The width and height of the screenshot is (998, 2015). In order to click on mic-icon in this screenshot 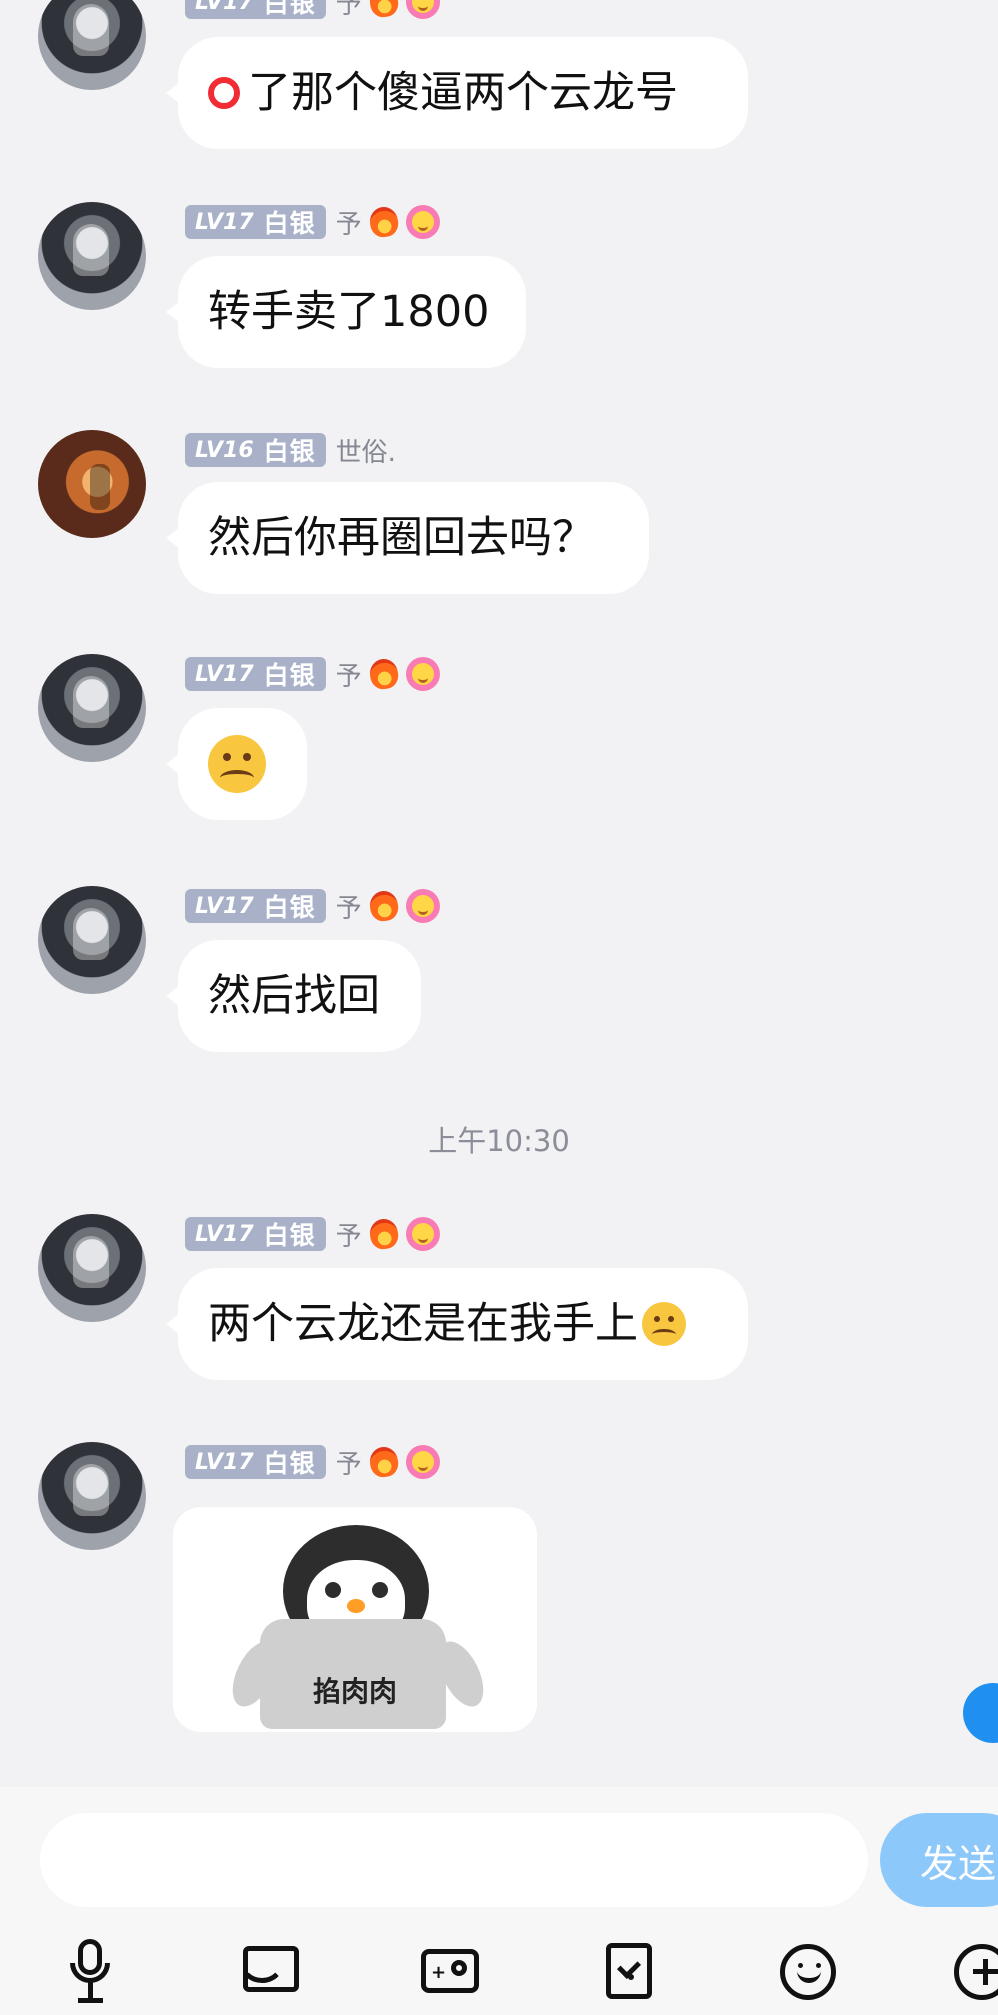, I will do `click(91, 1972)`.